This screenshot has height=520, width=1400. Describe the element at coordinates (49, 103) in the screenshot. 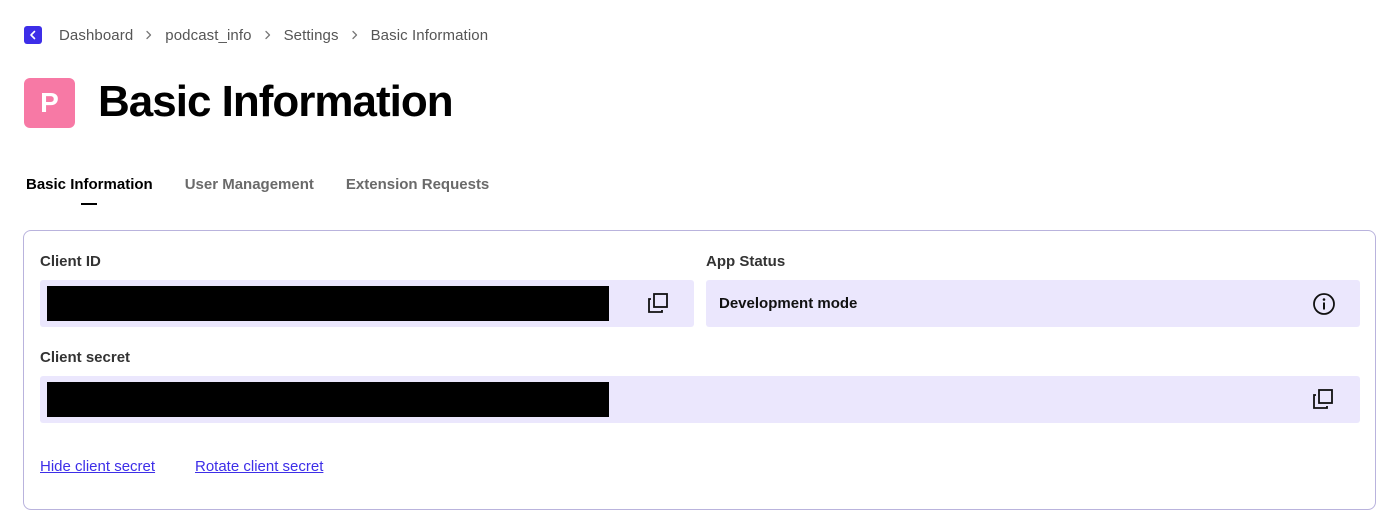

I see `app-avatar: P` at that location.